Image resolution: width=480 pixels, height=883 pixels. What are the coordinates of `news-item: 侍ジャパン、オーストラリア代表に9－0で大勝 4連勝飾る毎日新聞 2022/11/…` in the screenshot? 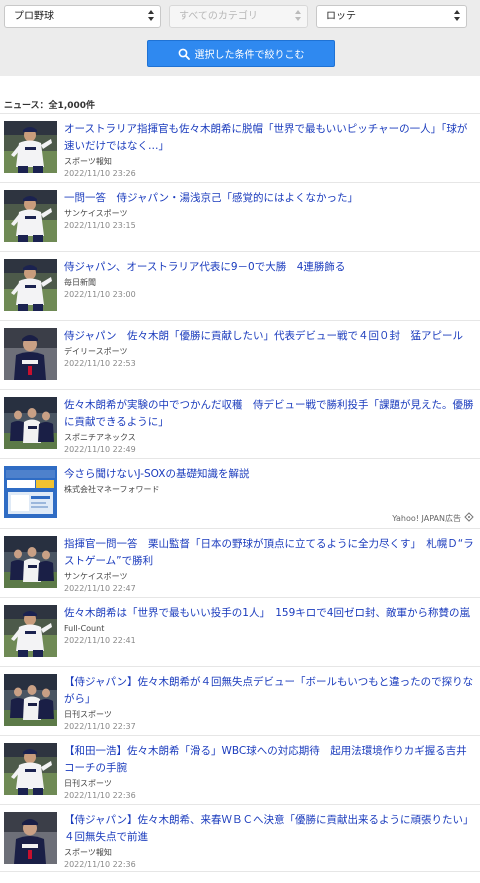 It's located at (240, 286).